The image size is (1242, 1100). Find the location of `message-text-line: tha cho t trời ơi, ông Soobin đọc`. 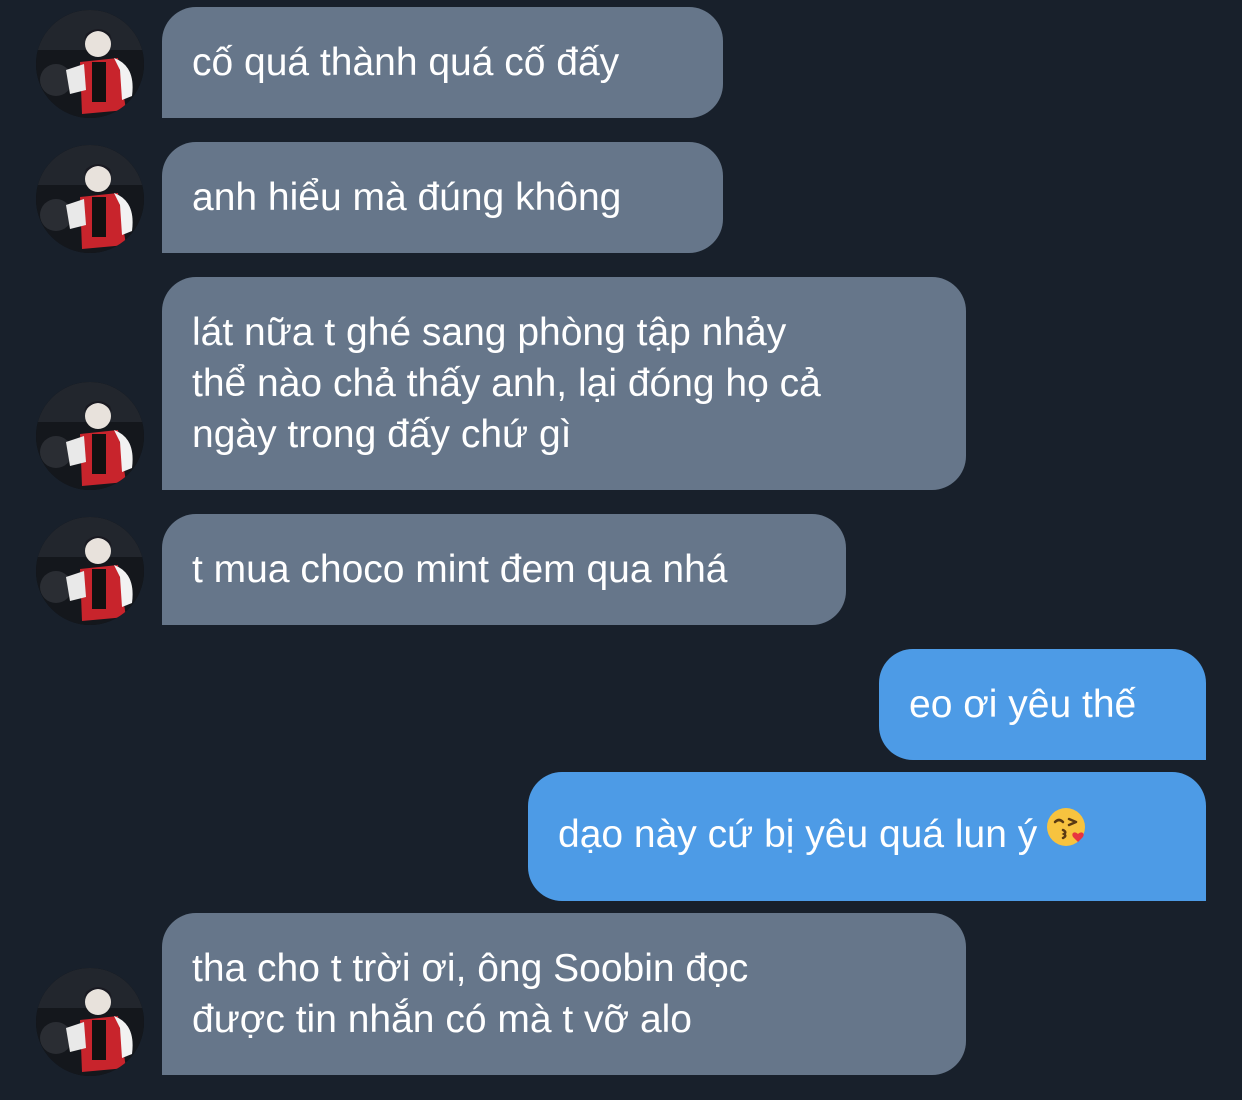

message-text-line: tha cho t trời ơi, ông Soobin đọc is located at coordinates (470, 968).